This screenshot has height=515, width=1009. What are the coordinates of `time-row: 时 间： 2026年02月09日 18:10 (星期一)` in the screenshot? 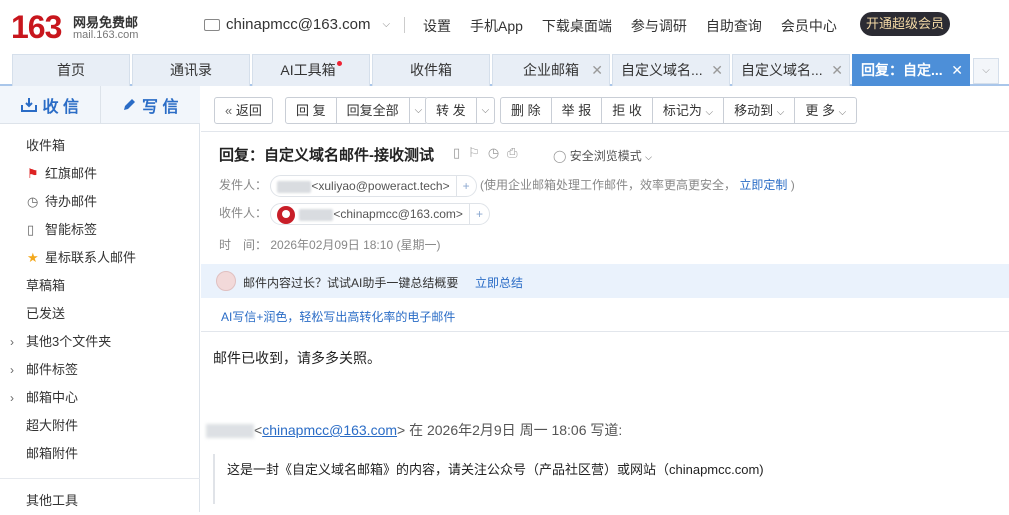 It's located at (329, 244).